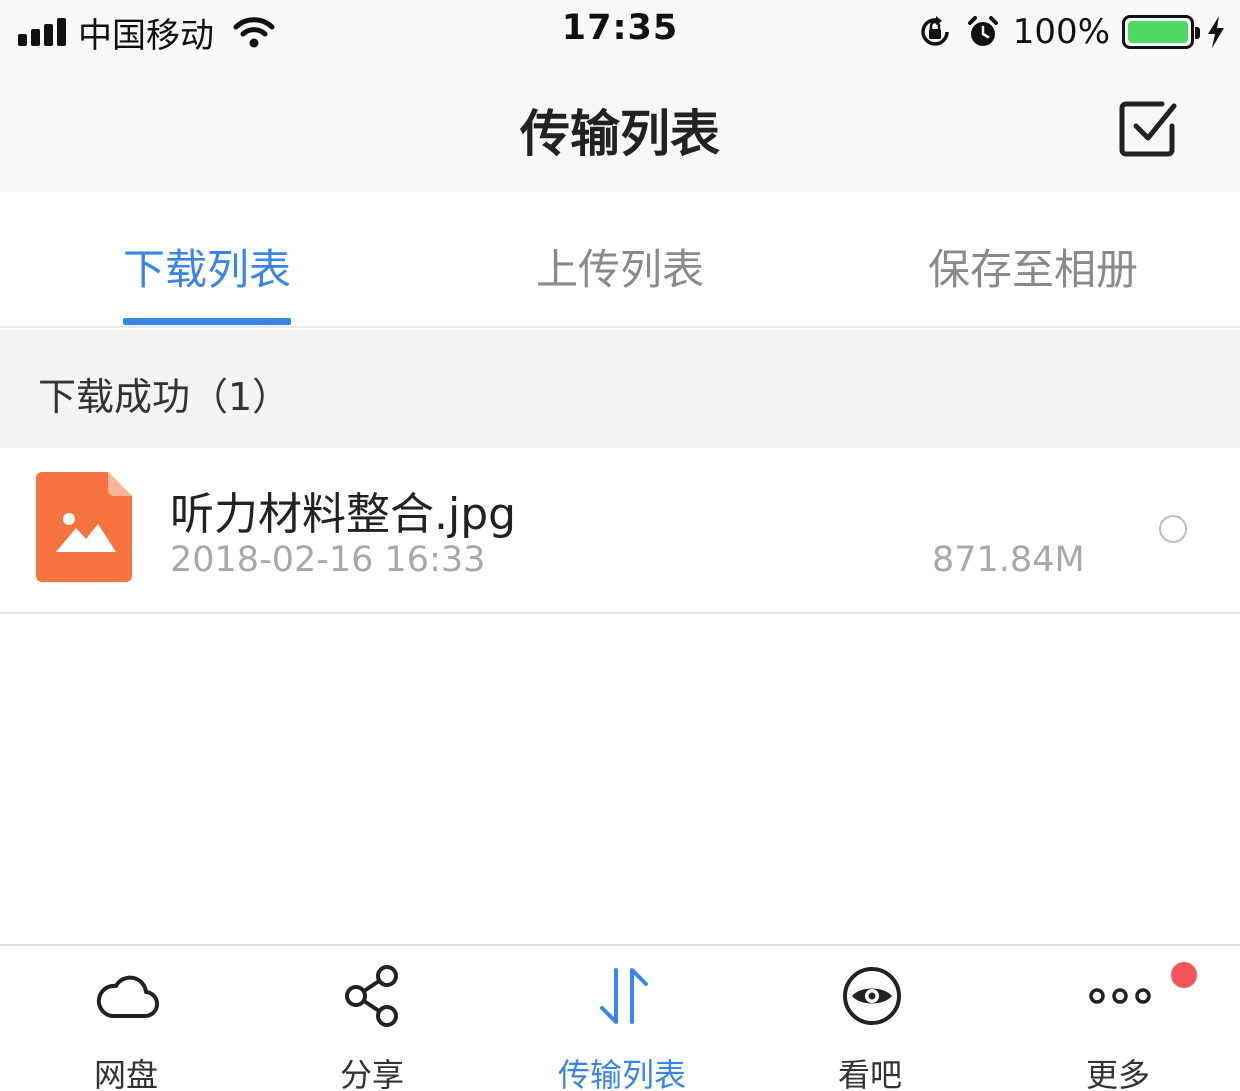 This screenshot has height=1091, width=1240. I want to click on tab-save-to-album: 保存至相册, so click(1033, 266).